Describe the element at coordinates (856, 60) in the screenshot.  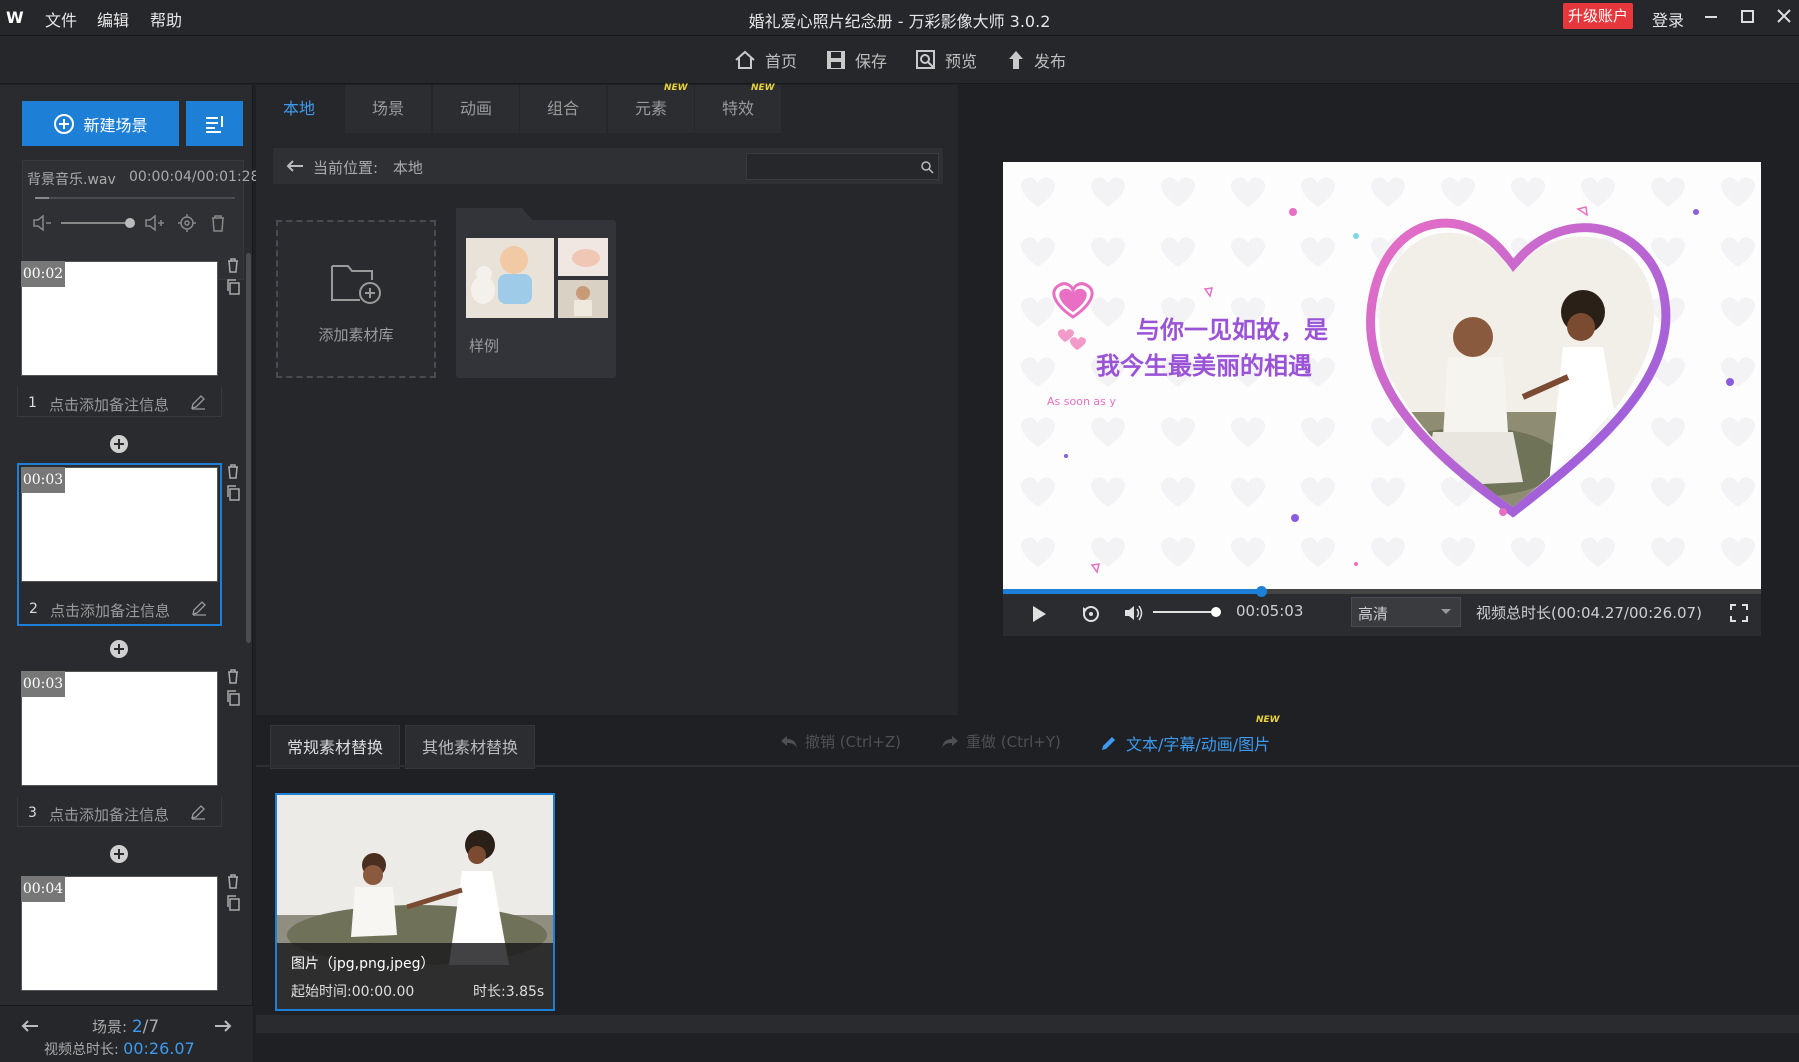
I see `save-button: 保存` at that location.